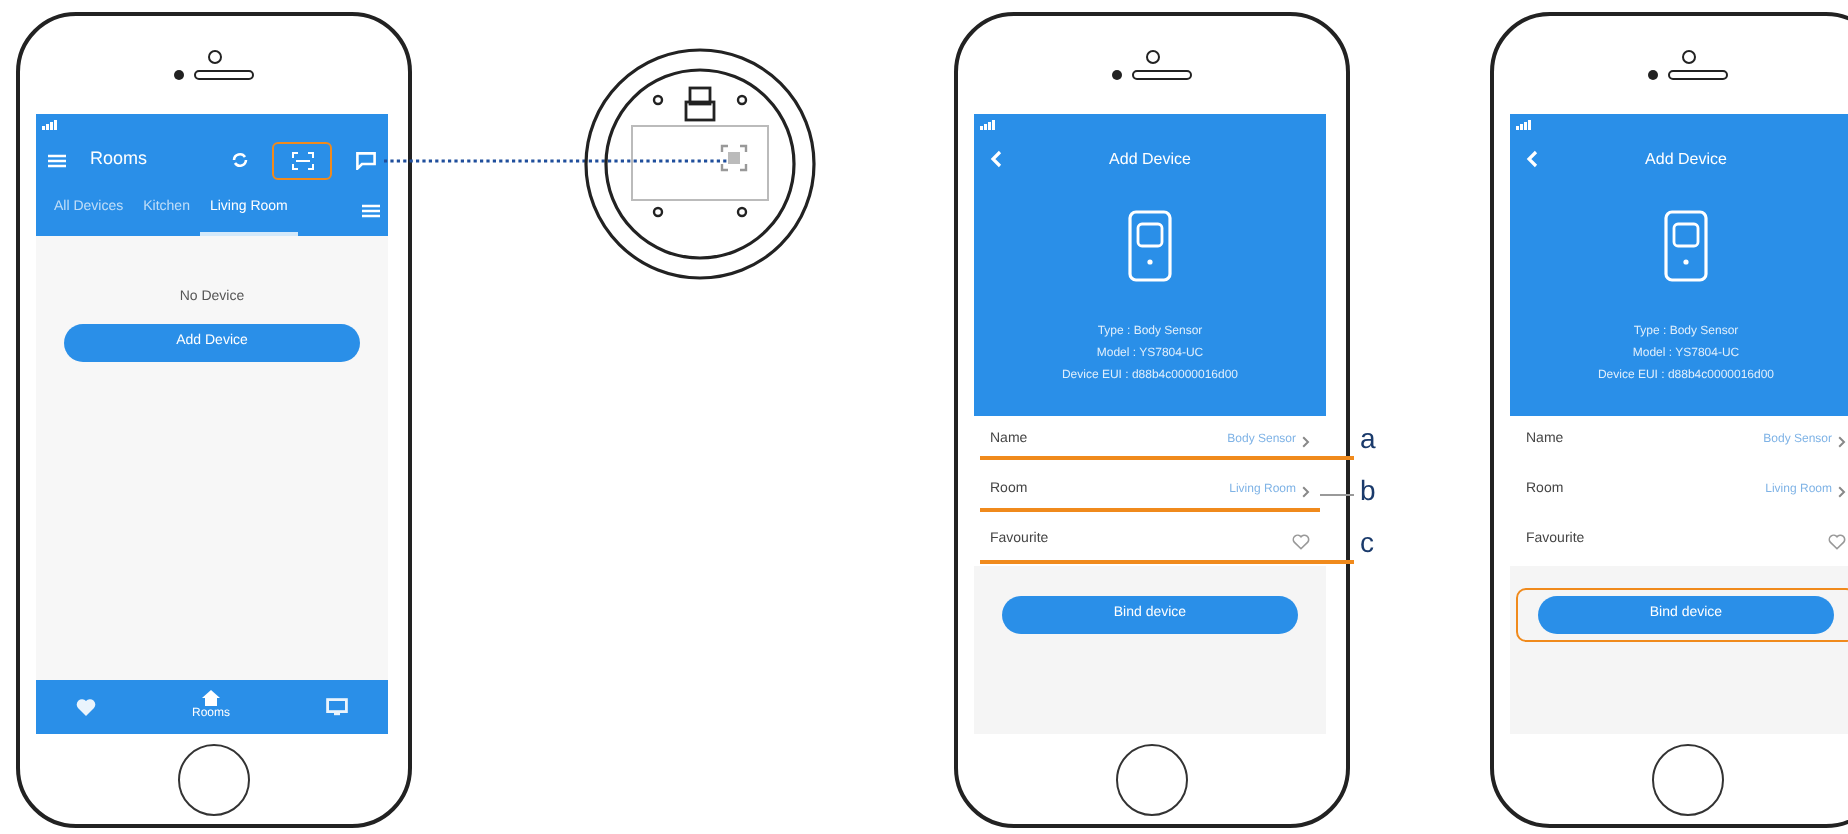 The height and width of the screenshot is (834, 1848). What do you see at coordinates (1368, 490) in the screenshot?
I see `callout-label: b` at bounding box center [1368, 490].